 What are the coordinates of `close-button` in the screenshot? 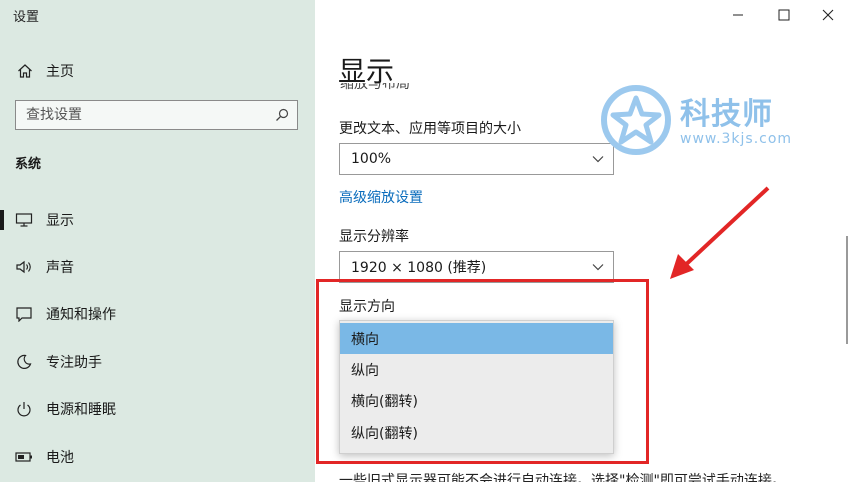 It's located at (827, 15).